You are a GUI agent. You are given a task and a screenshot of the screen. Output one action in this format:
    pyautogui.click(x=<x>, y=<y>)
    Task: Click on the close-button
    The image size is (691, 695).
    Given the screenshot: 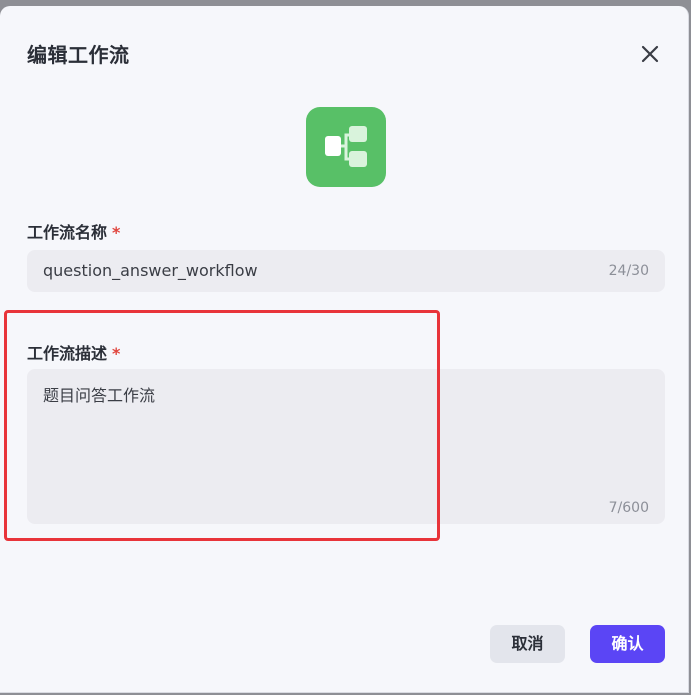 What is the action you would take?
    pyautogui.click(x=650, y=54)
    